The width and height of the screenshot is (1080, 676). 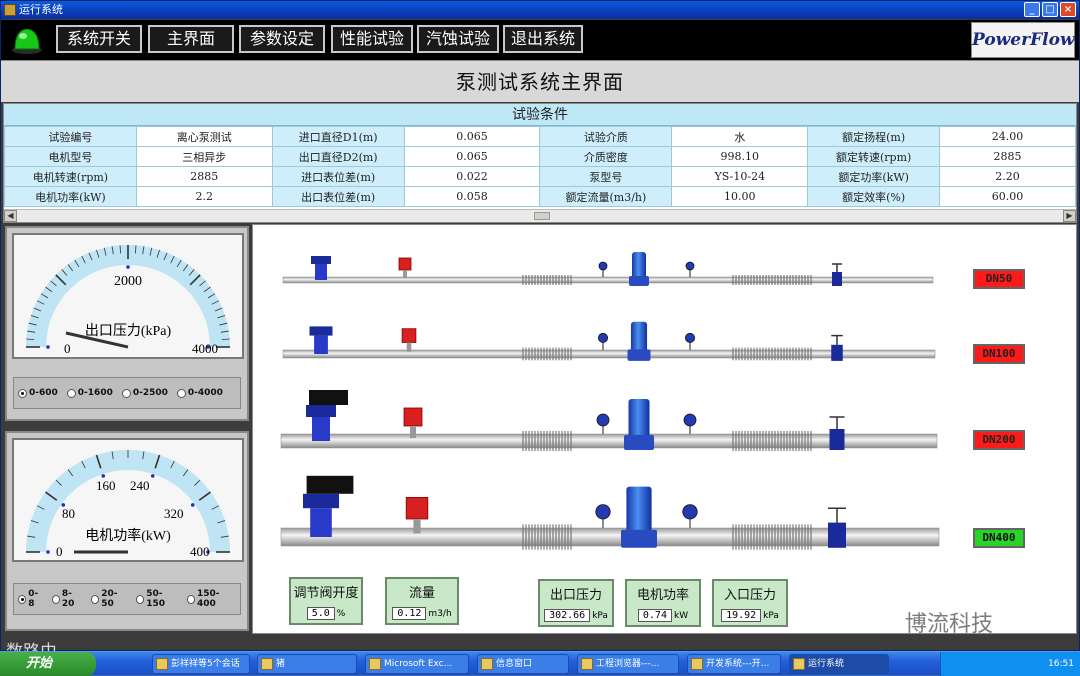 I want to click on flowmeter-stem, so click(x=417, y=526).